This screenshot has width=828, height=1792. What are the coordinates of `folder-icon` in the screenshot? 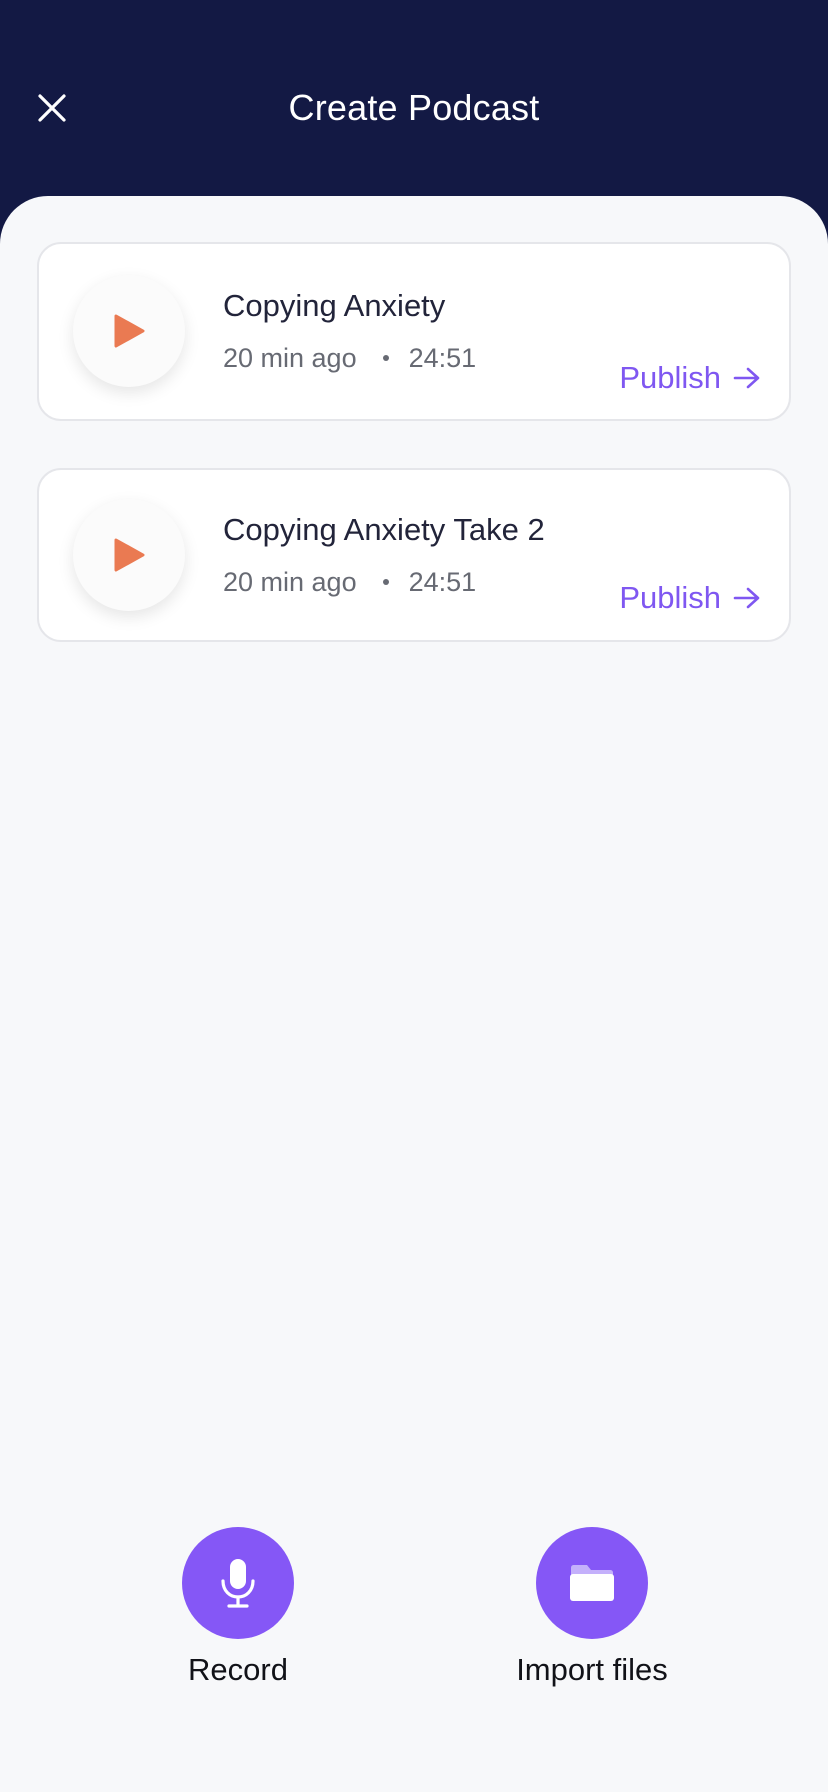 It's located at (592, 1583).